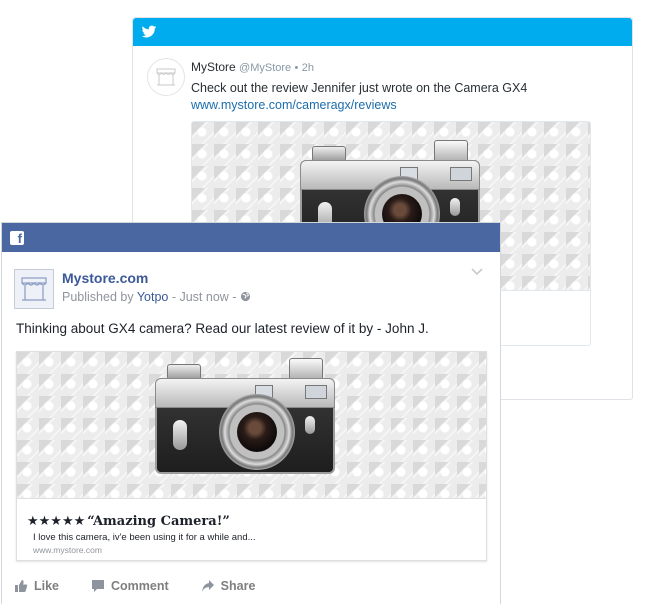 The image size is (651, 604). What do you see at coordinates (21, 586) in the screenshot?
I see `thumbs-up-icon` at bounding box center [21, 586].